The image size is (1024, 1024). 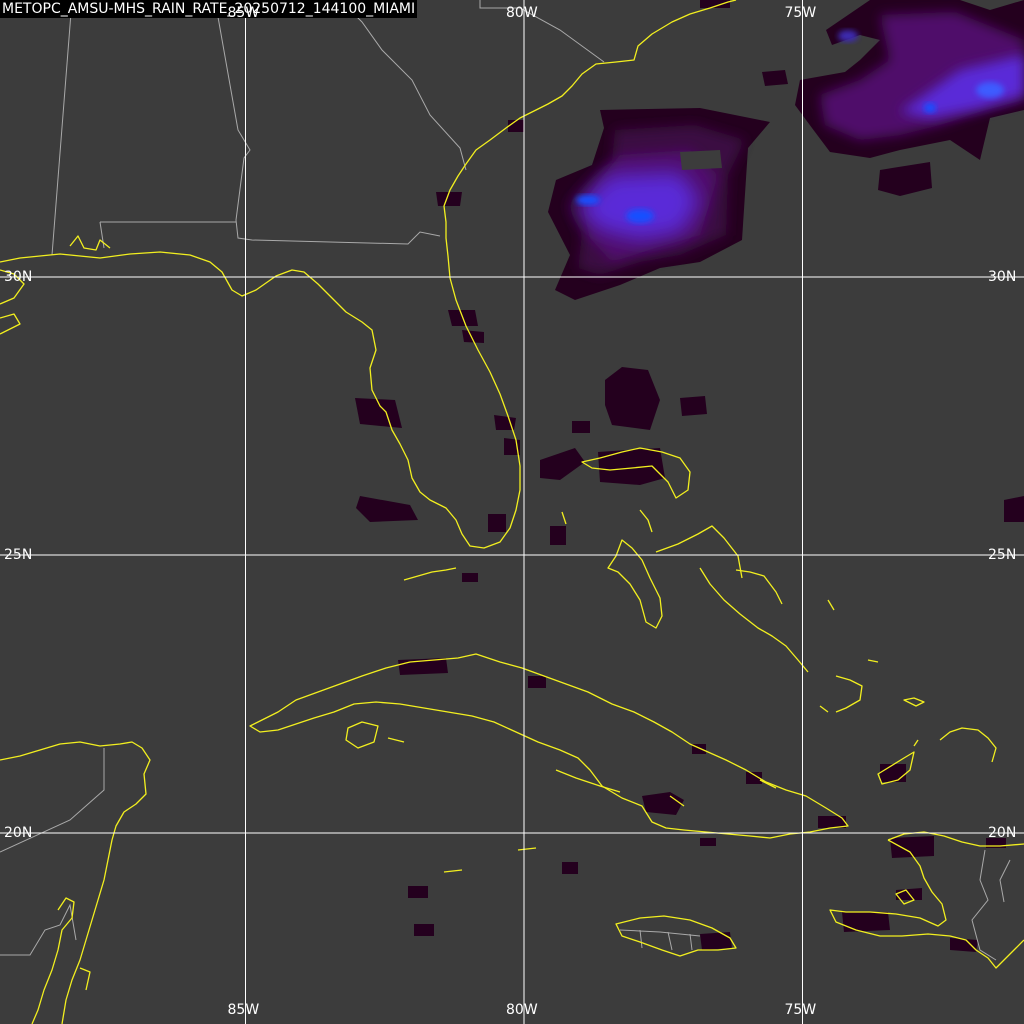 What do you see at coordinates (1002, 277) in the screenshot?
I see `lat-label-right: 30N` at bounding box center [1002, 277].